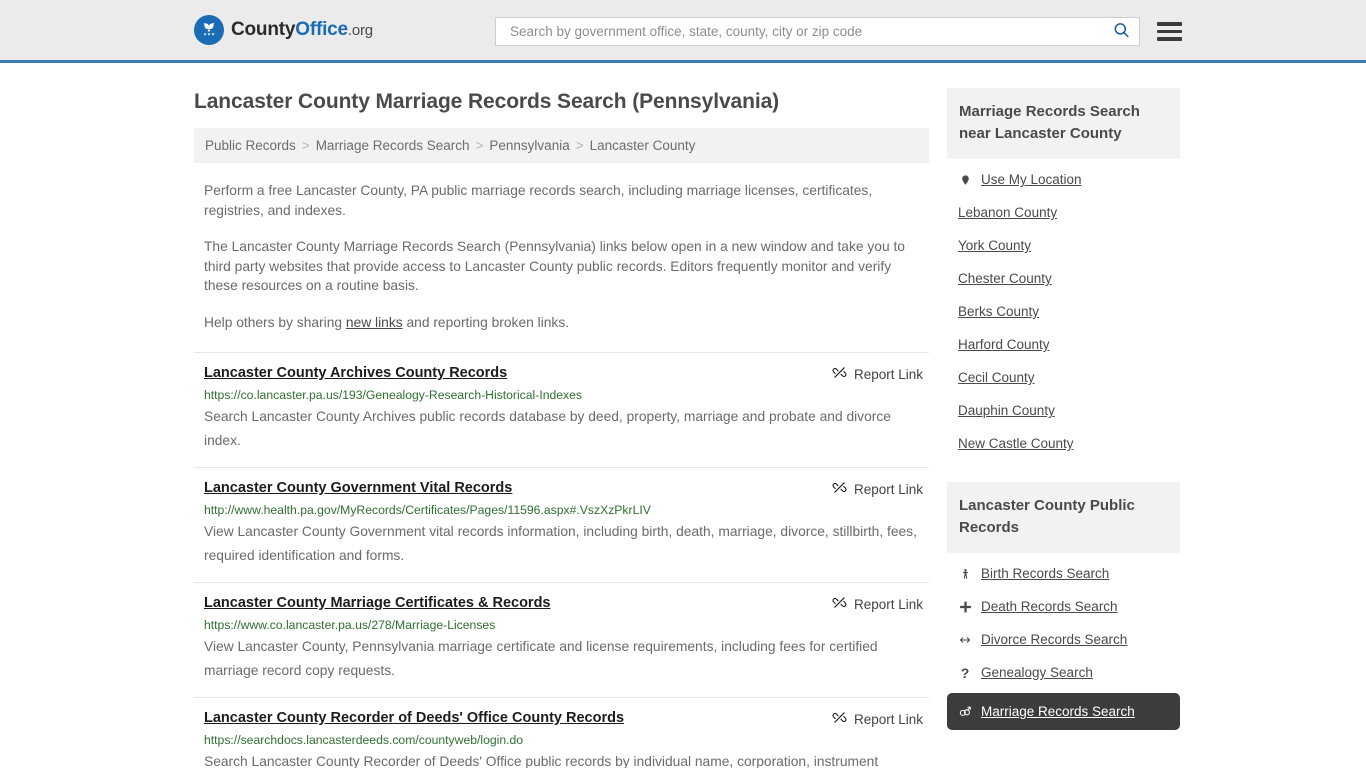 This screenshot has width=1366, height=768. I want to click on sidebar-item-label: Marriage Records Search, so click(1058, 711).